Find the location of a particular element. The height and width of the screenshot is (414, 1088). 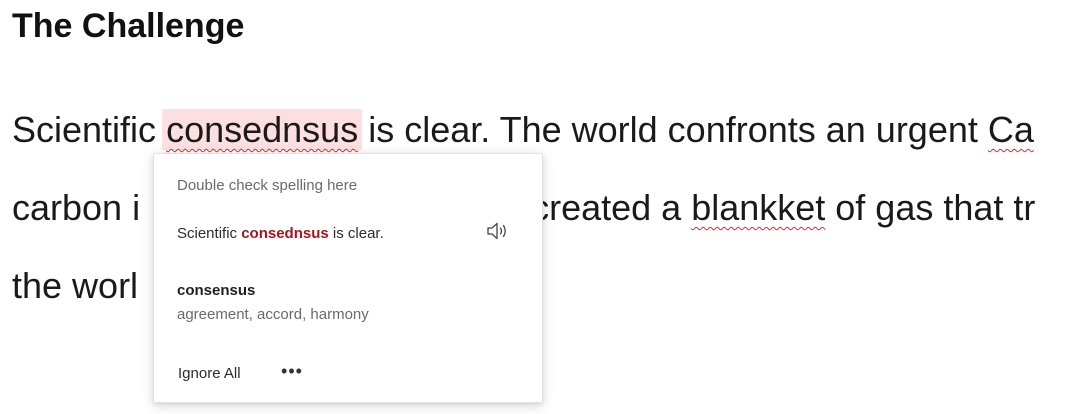

text-segment: the worl is located at coordinates (75, 285).